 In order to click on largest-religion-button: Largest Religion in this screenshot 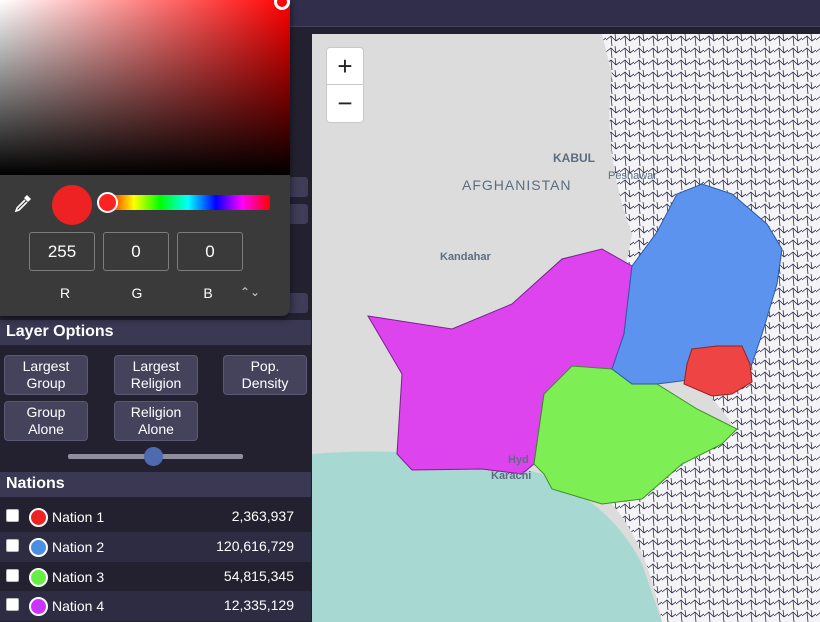, I will do `click(156, 375)`.